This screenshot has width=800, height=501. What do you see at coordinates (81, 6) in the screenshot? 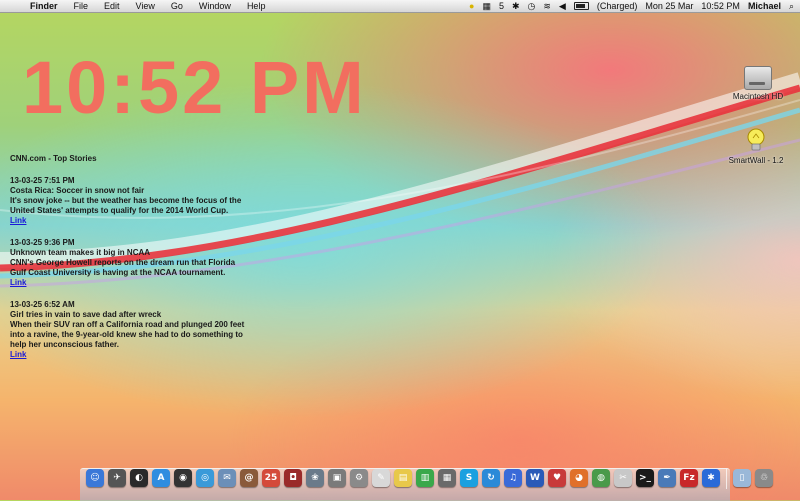
I see `menu-file: File` at bounding box center [81, 6].